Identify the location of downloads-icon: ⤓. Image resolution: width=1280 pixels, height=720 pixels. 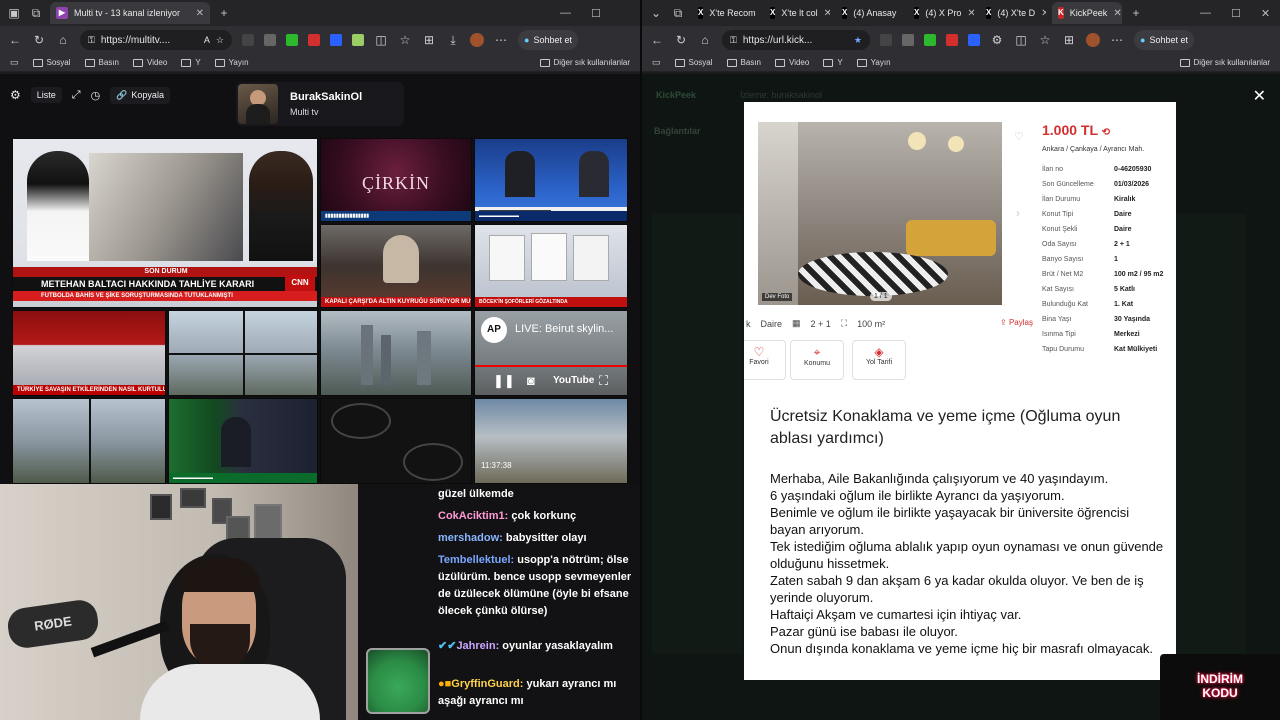
(453, 40).